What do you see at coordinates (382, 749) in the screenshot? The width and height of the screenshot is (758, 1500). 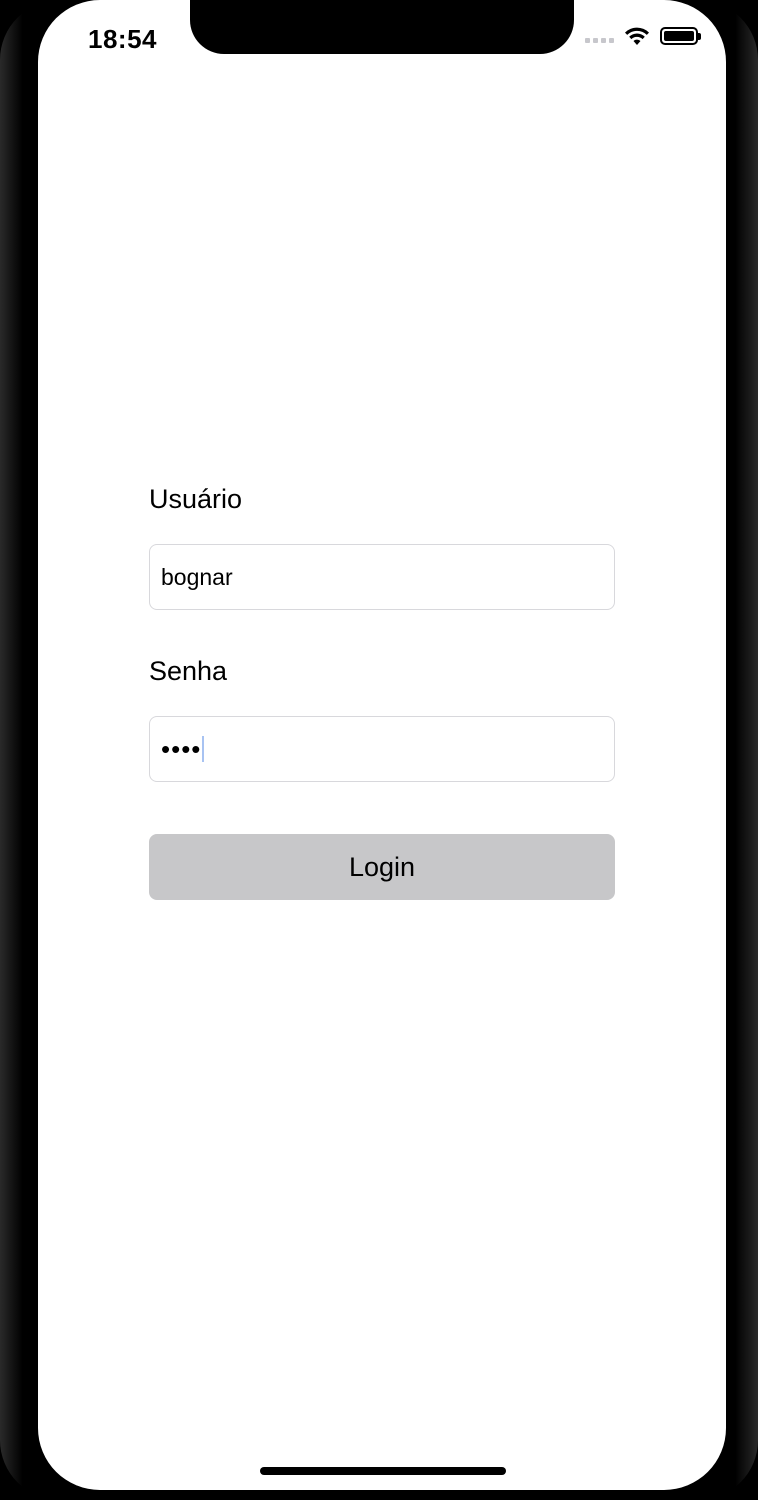 I see `password-input: ••••` at bounding box center [382, 749].